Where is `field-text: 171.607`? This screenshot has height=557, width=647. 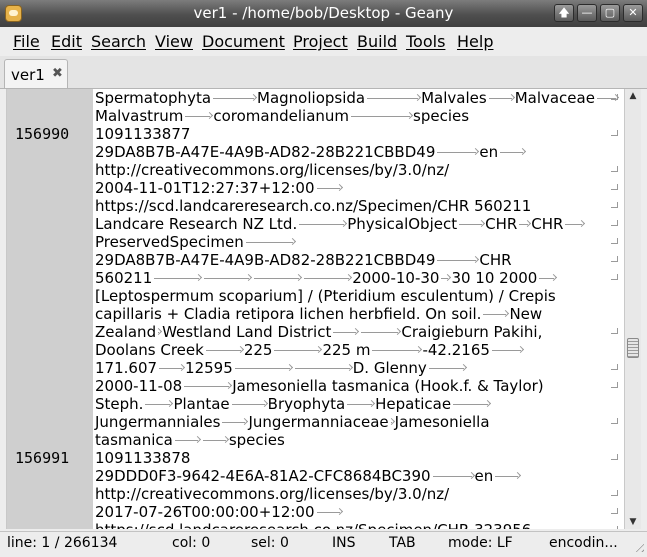
field-text: 171.607 is located at coordinates (126, 368).